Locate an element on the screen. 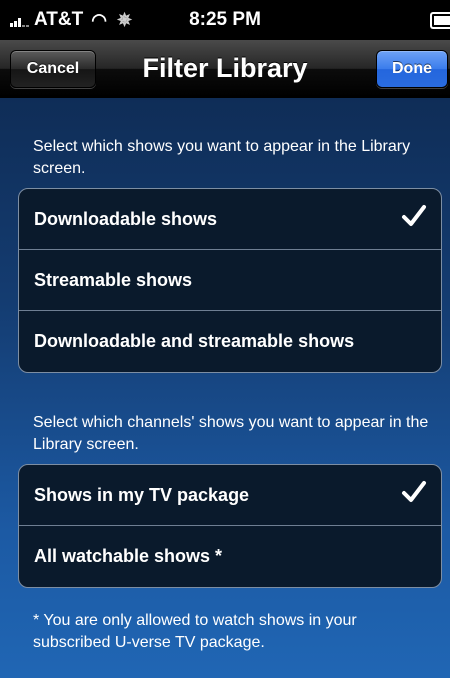  option-label: Shows in my TV package is located at coordinates (142, 494).